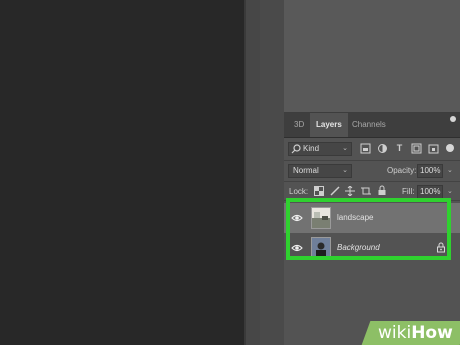 The image size is (460, 345). I want to click on layer-thumbnail-background, so click(321, 248).